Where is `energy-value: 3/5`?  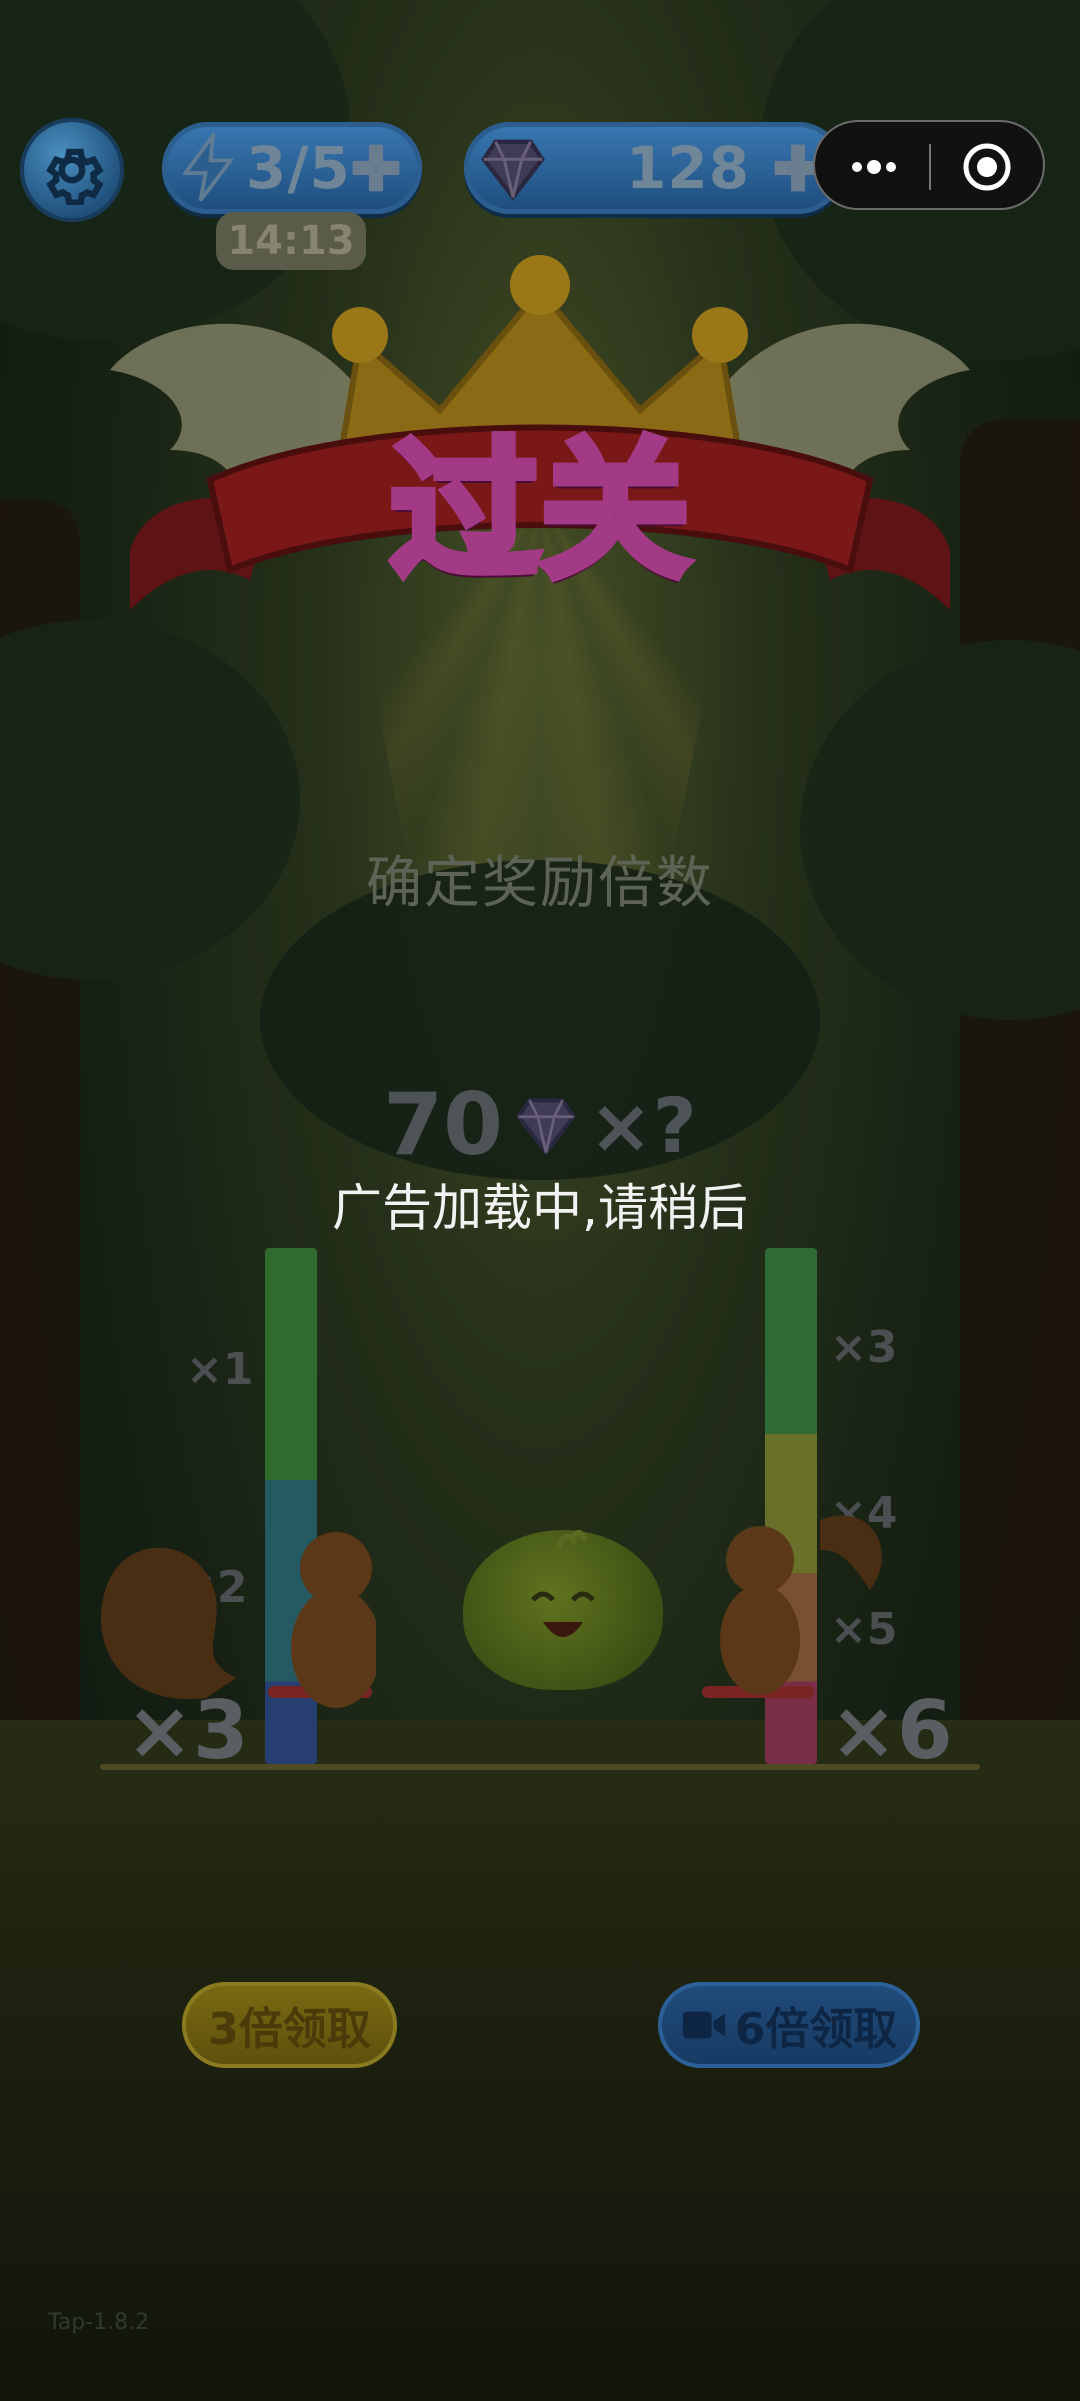 energy-value: 3/5 is located at coordinates (298, 168).